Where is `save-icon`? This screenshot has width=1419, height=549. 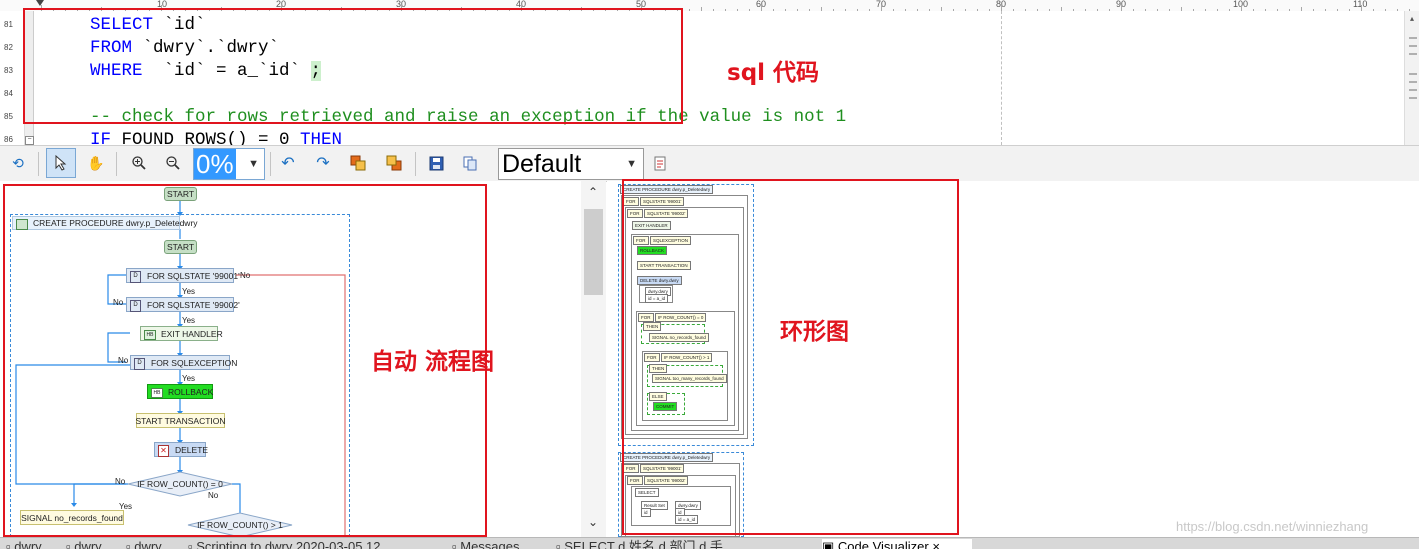 save-icon is located at coordinates (436, 163).